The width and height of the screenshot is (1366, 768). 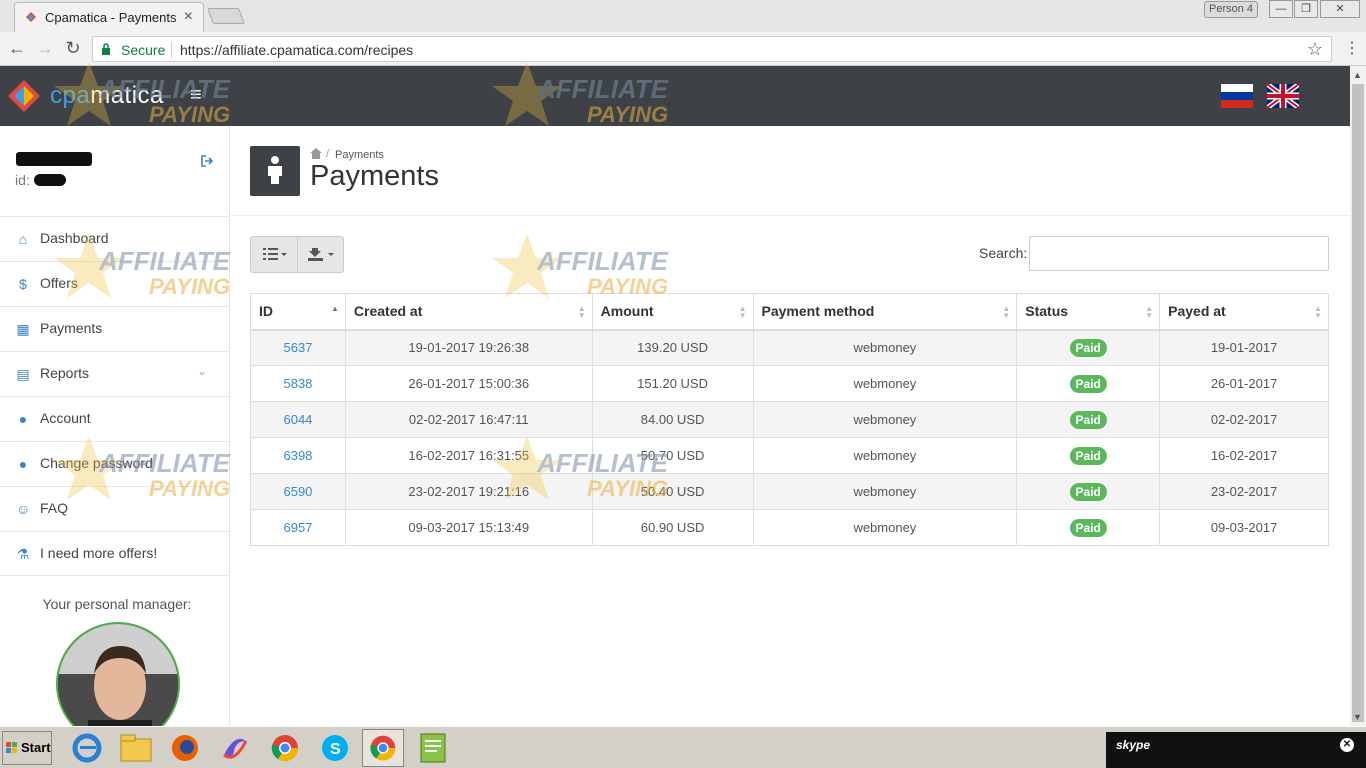 What do you see at coordinates (298, 455) in the screenshot?
I see `cell-id: 6398` at bounding box center [298, 455].